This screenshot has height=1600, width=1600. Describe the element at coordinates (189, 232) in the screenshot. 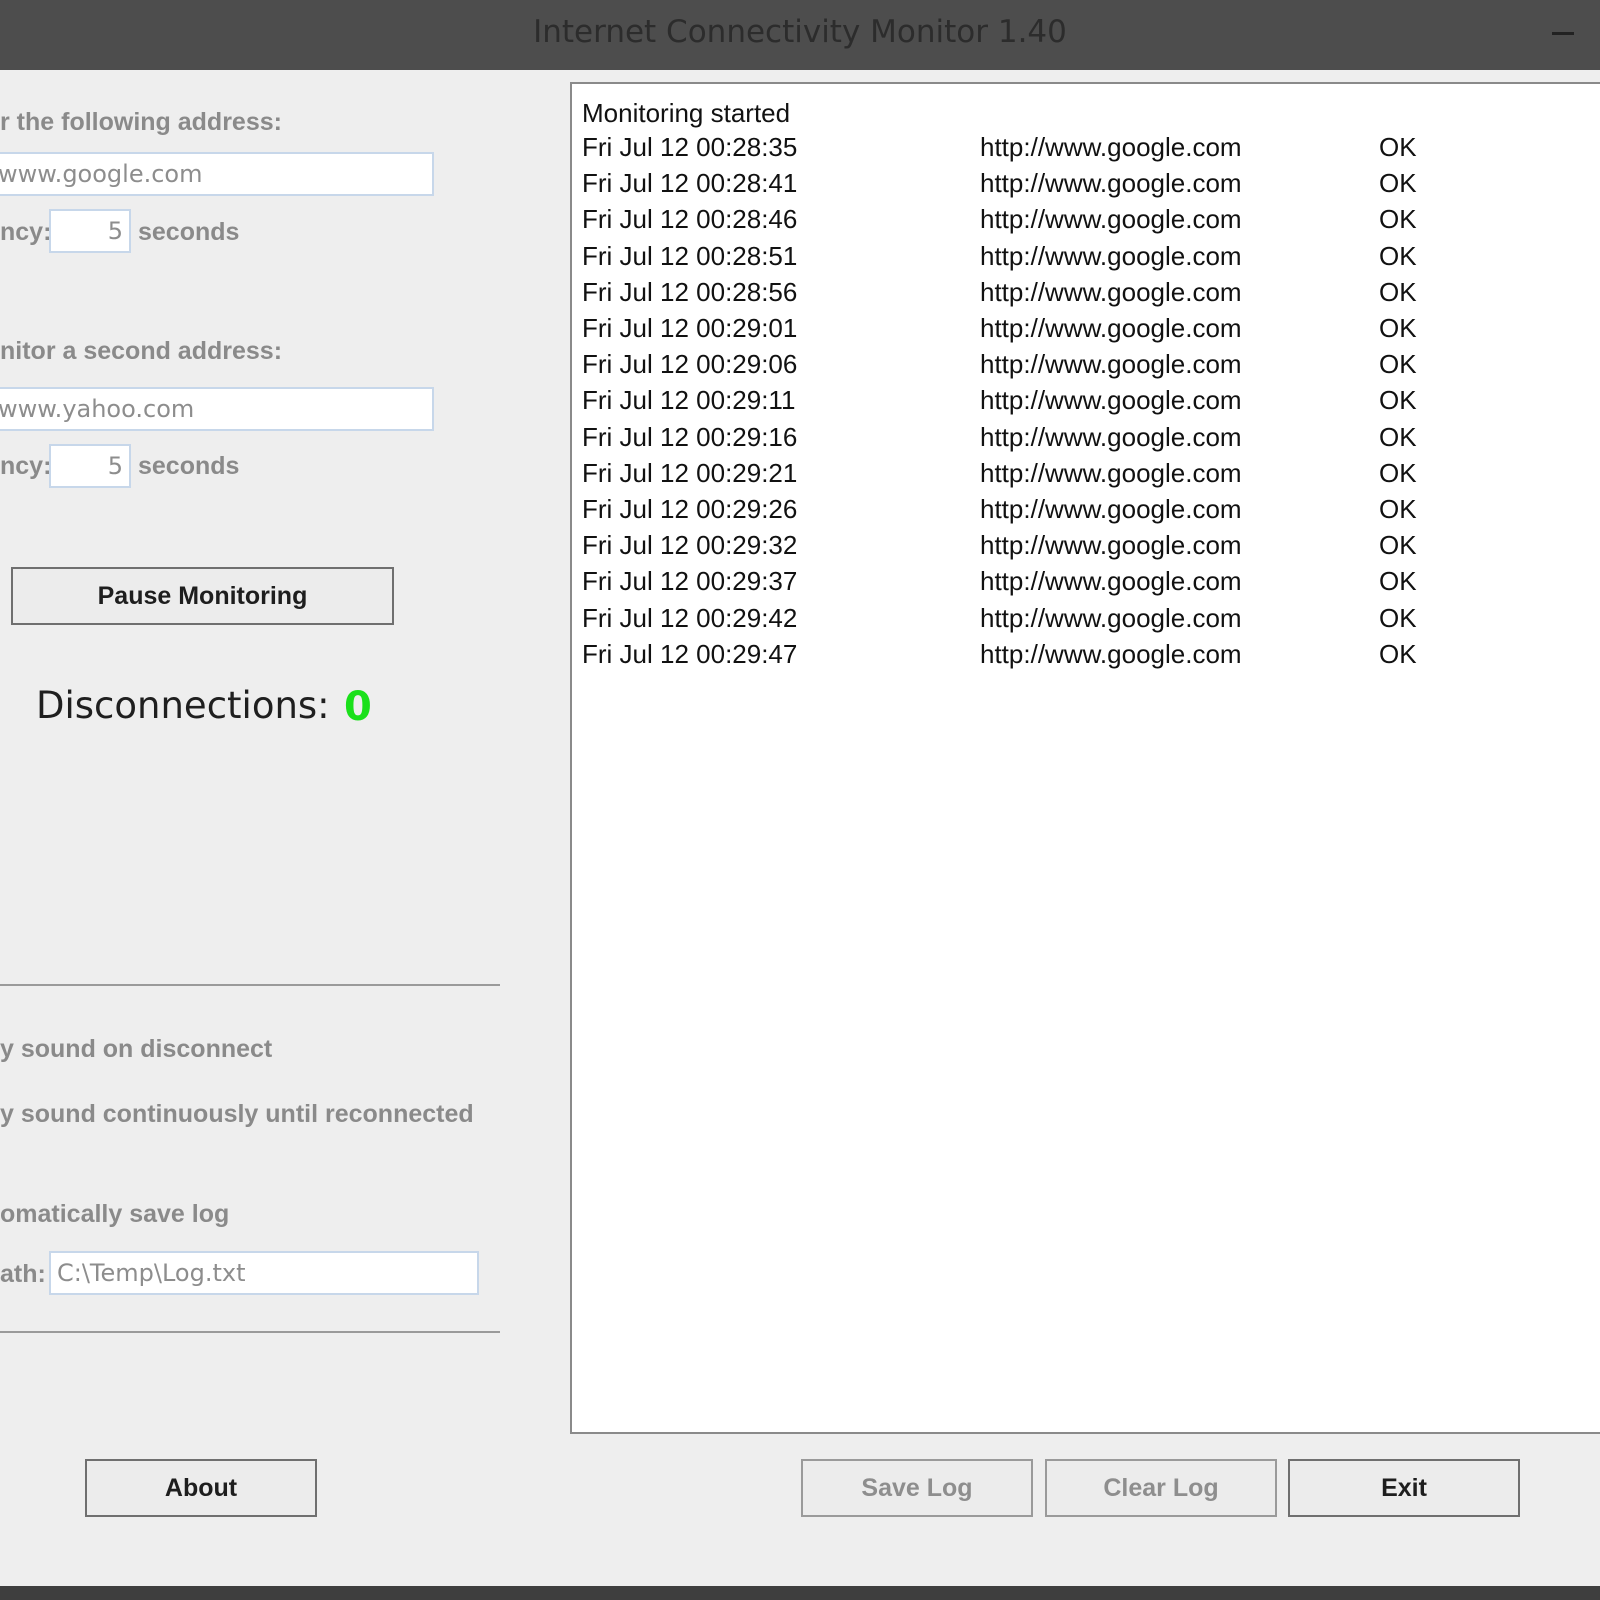

I see `primary-frequency-unit: seconds` at that location.